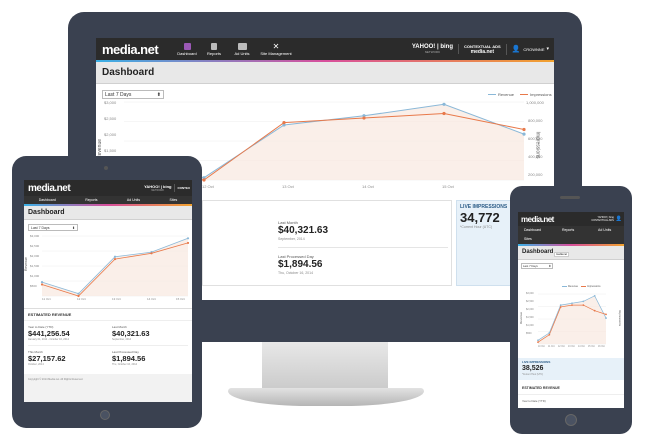 The height and width of the screenshot is (441, 645). Describe the element at coordinates (594, 286) in the screenshot. I see `legend-impressions: Impressions` at that location.